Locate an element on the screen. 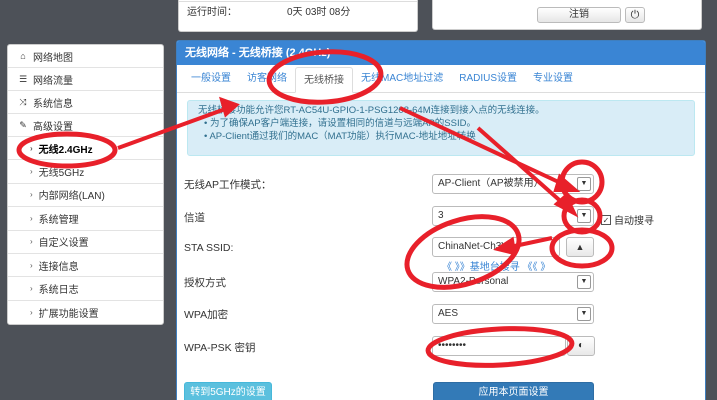  tab-guest: 访客网络 is located at coordinates (267, 79).